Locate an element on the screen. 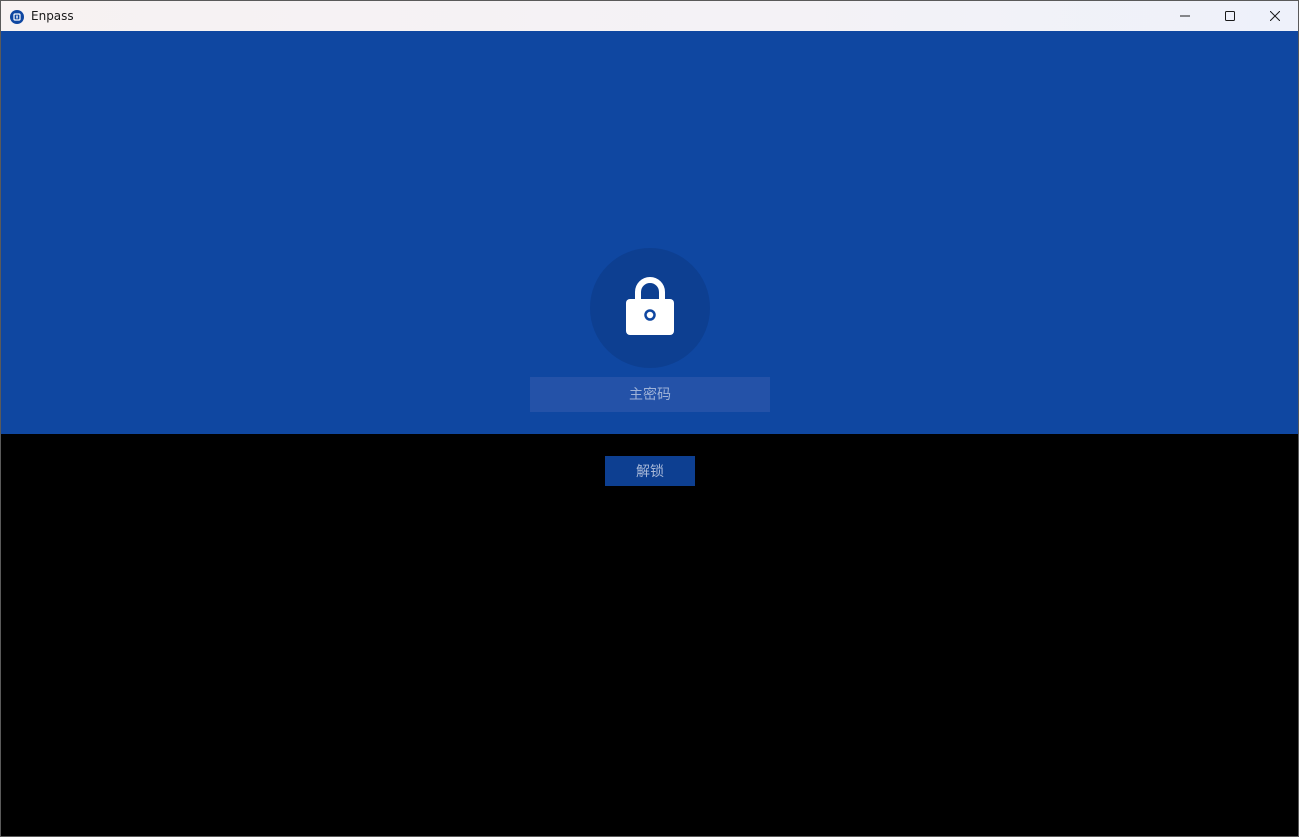 This screenshot has width=1299, height=837. enpass-logo-icon is located at coordinates (17, 16).